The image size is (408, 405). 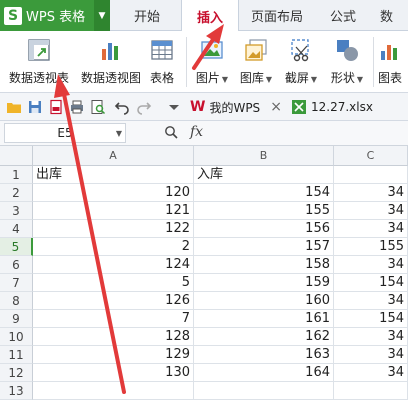 I want to click on redo-icon, so click(x=144, y=107).